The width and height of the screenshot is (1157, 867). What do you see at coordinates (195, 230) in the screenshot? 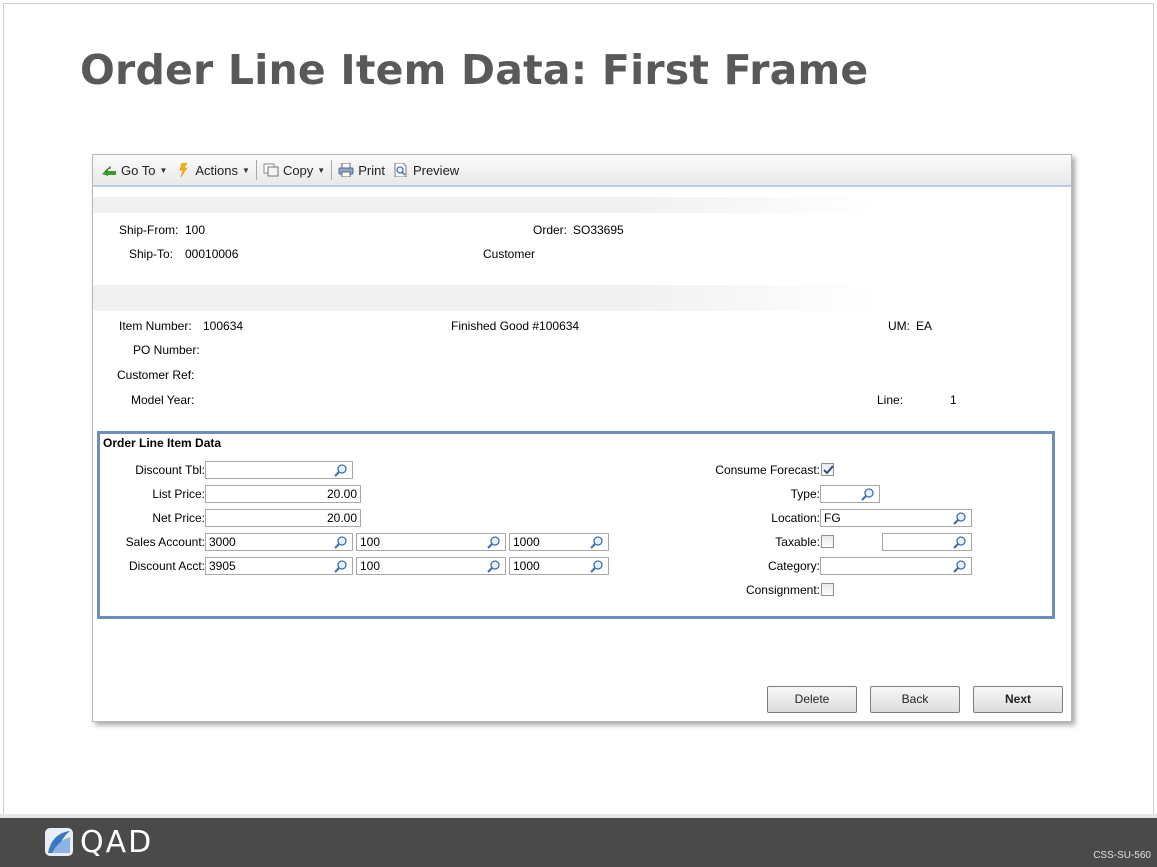
I see `ship-from-value: 100` at bounding box center [195, 230].